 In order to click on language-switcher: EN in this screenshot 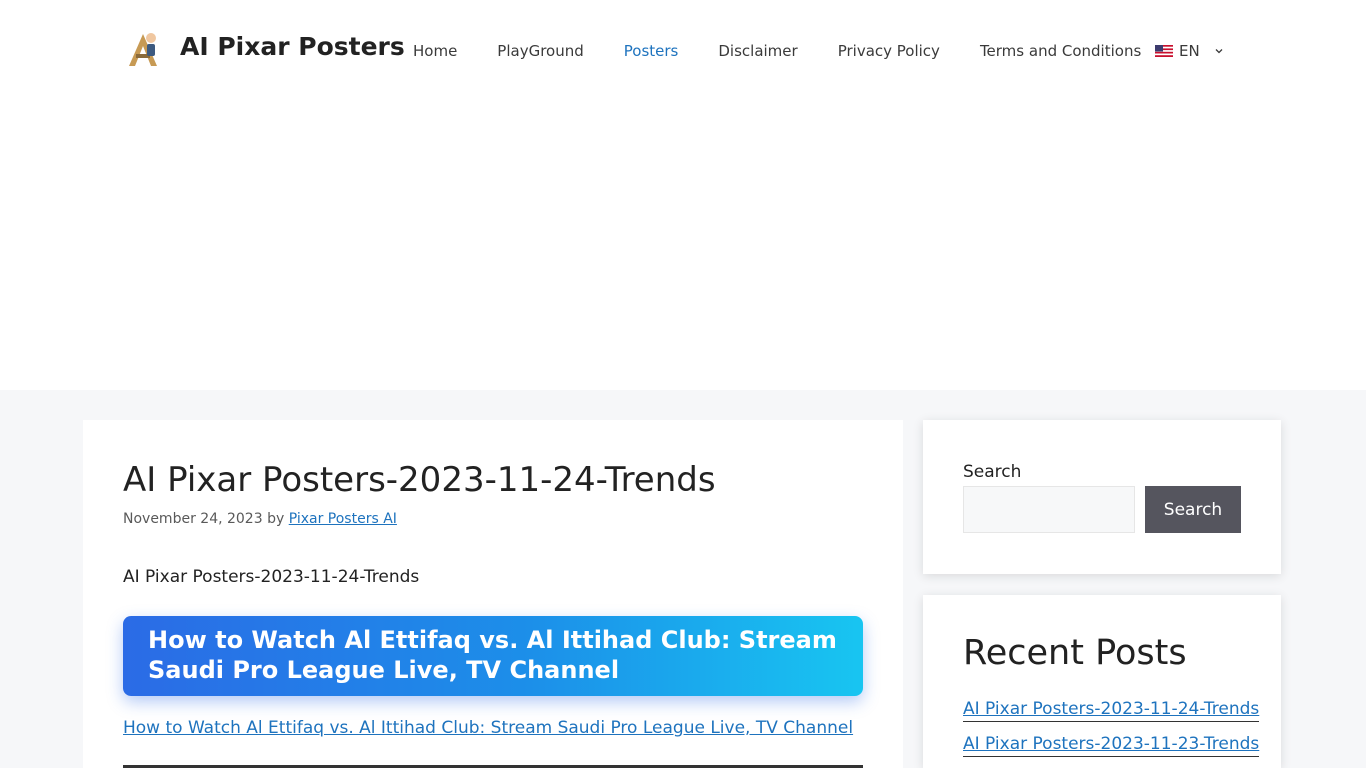, I will do `click(1189, 51)`.